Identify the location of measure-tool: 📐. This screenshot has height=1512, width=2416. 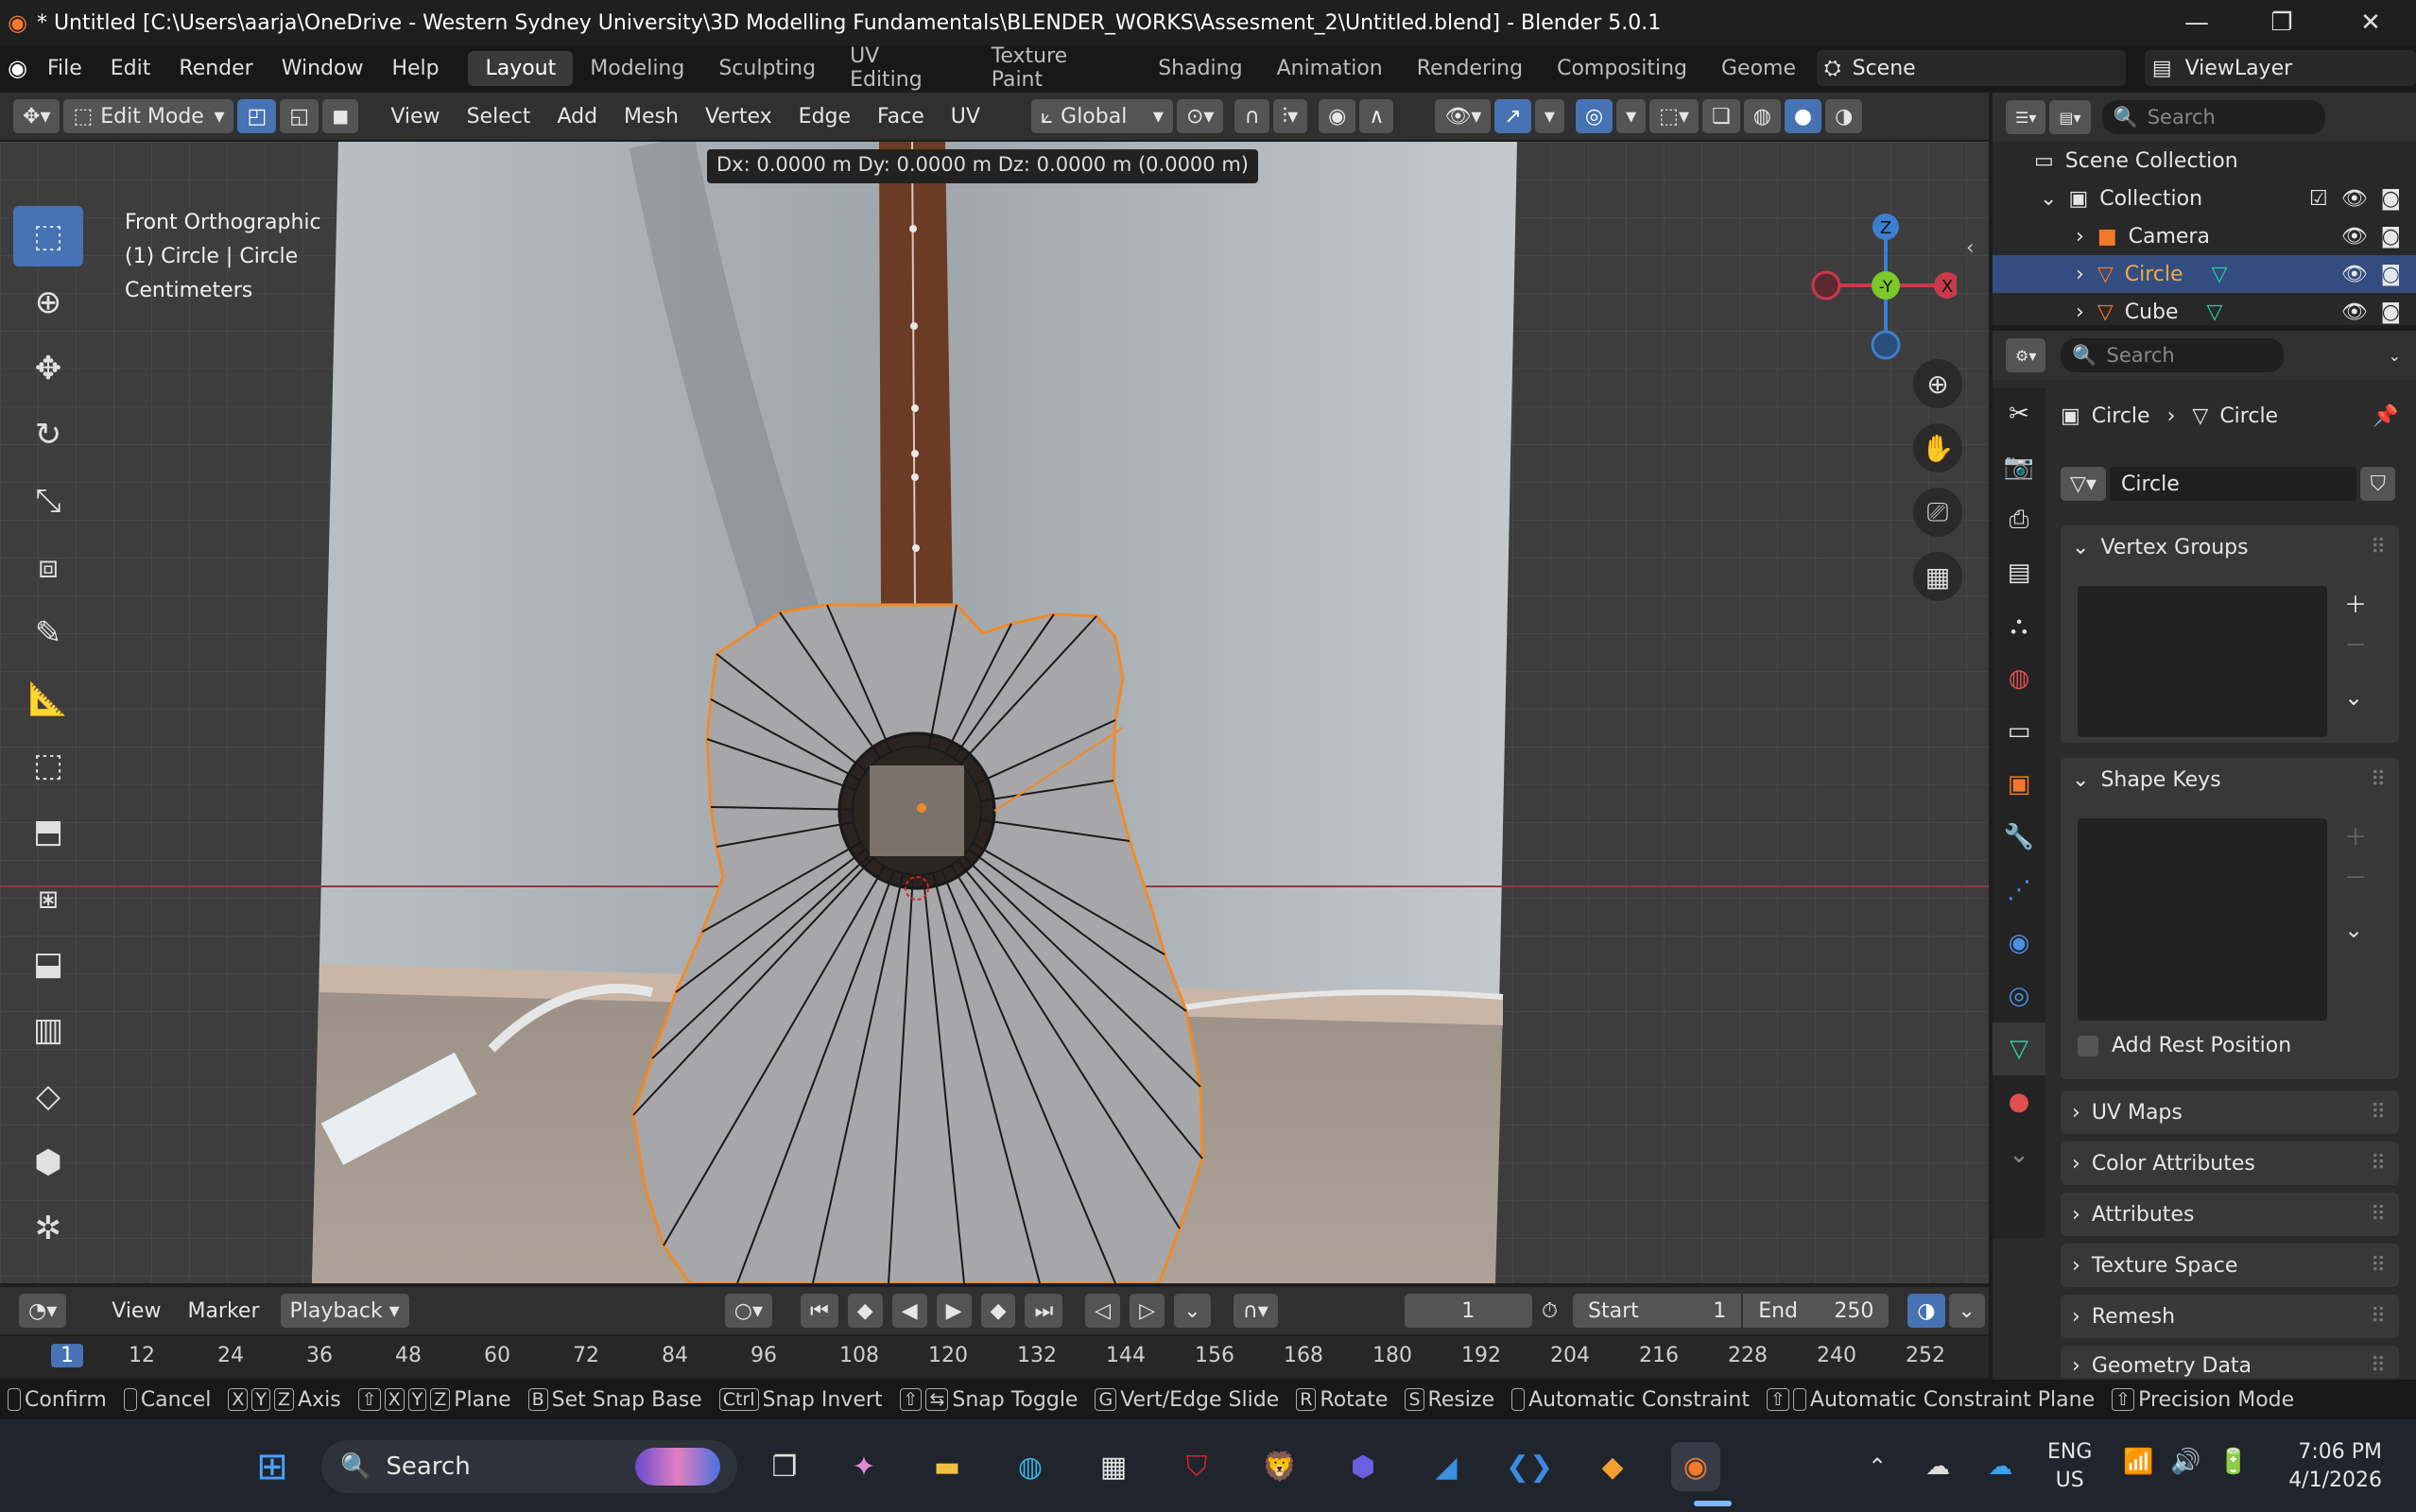
(48, 699).